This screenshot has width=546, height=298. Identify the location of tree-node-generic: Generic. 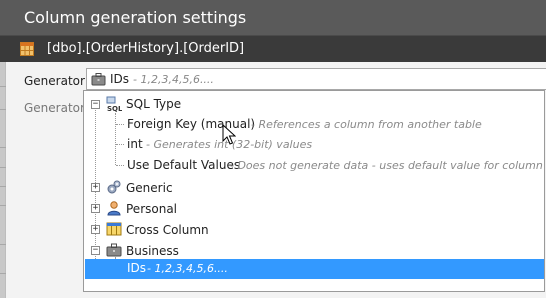
(149, 188).